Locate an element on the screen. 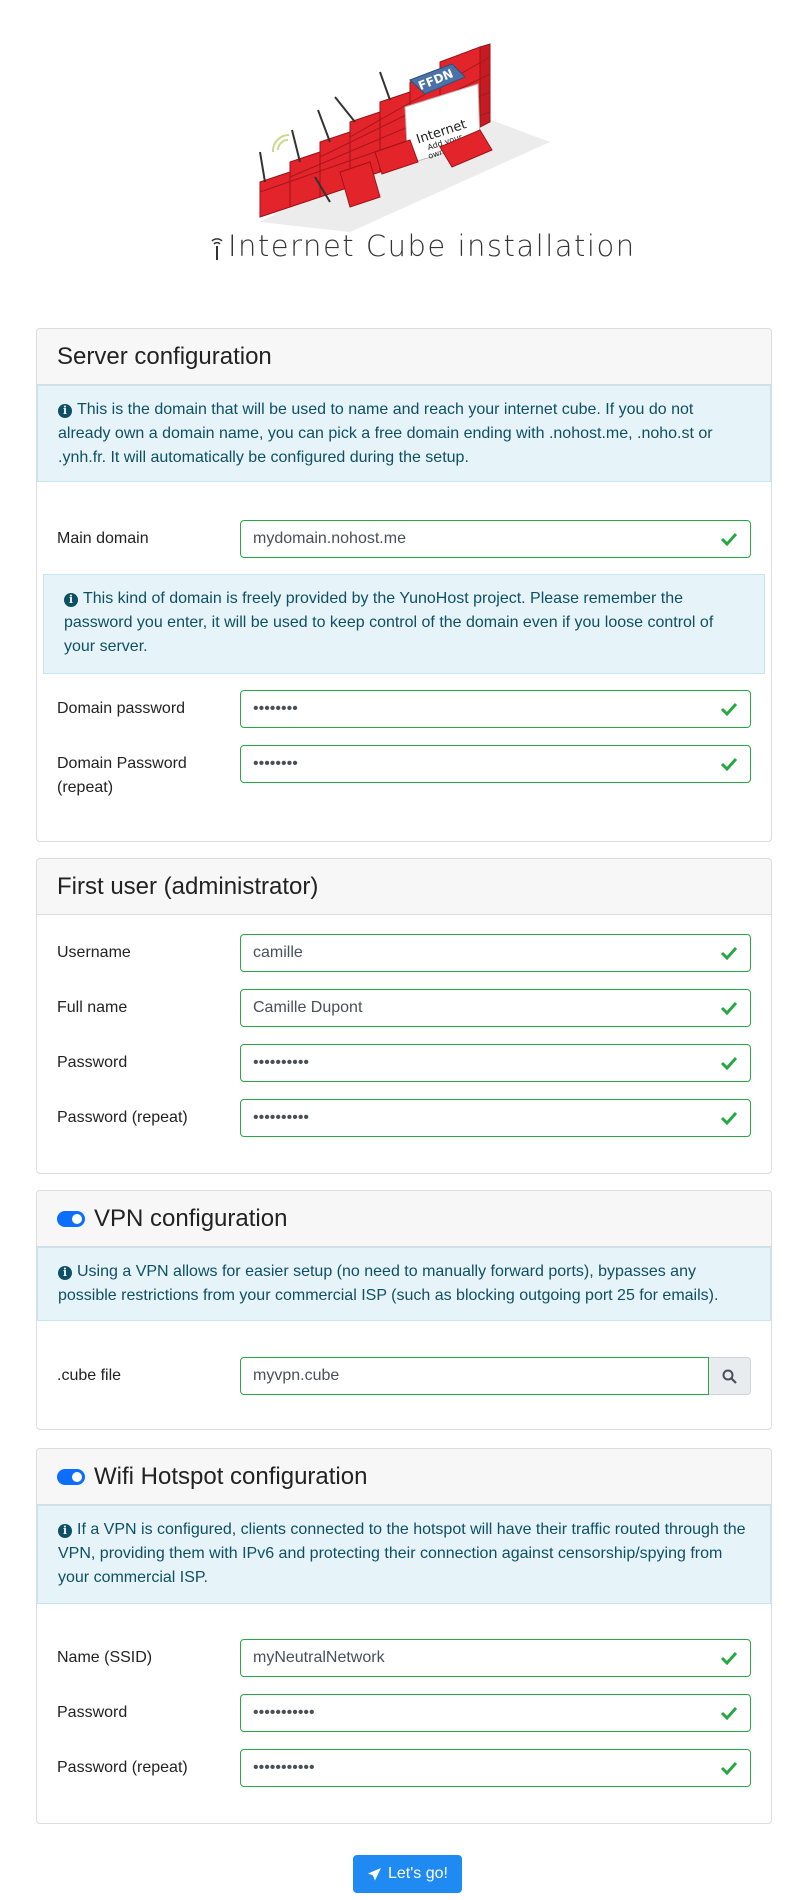 This screenshot has width=800, height=1900. user-password-value: •••••••••• is located at coordinates (281, 1062).